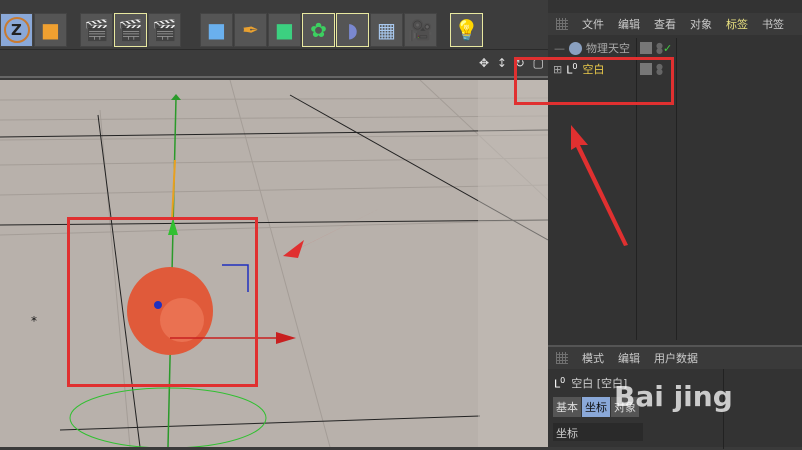  Describe the element at coordinates (598, 432) in the screenshot. I see `section-header: 坐标` at that location.